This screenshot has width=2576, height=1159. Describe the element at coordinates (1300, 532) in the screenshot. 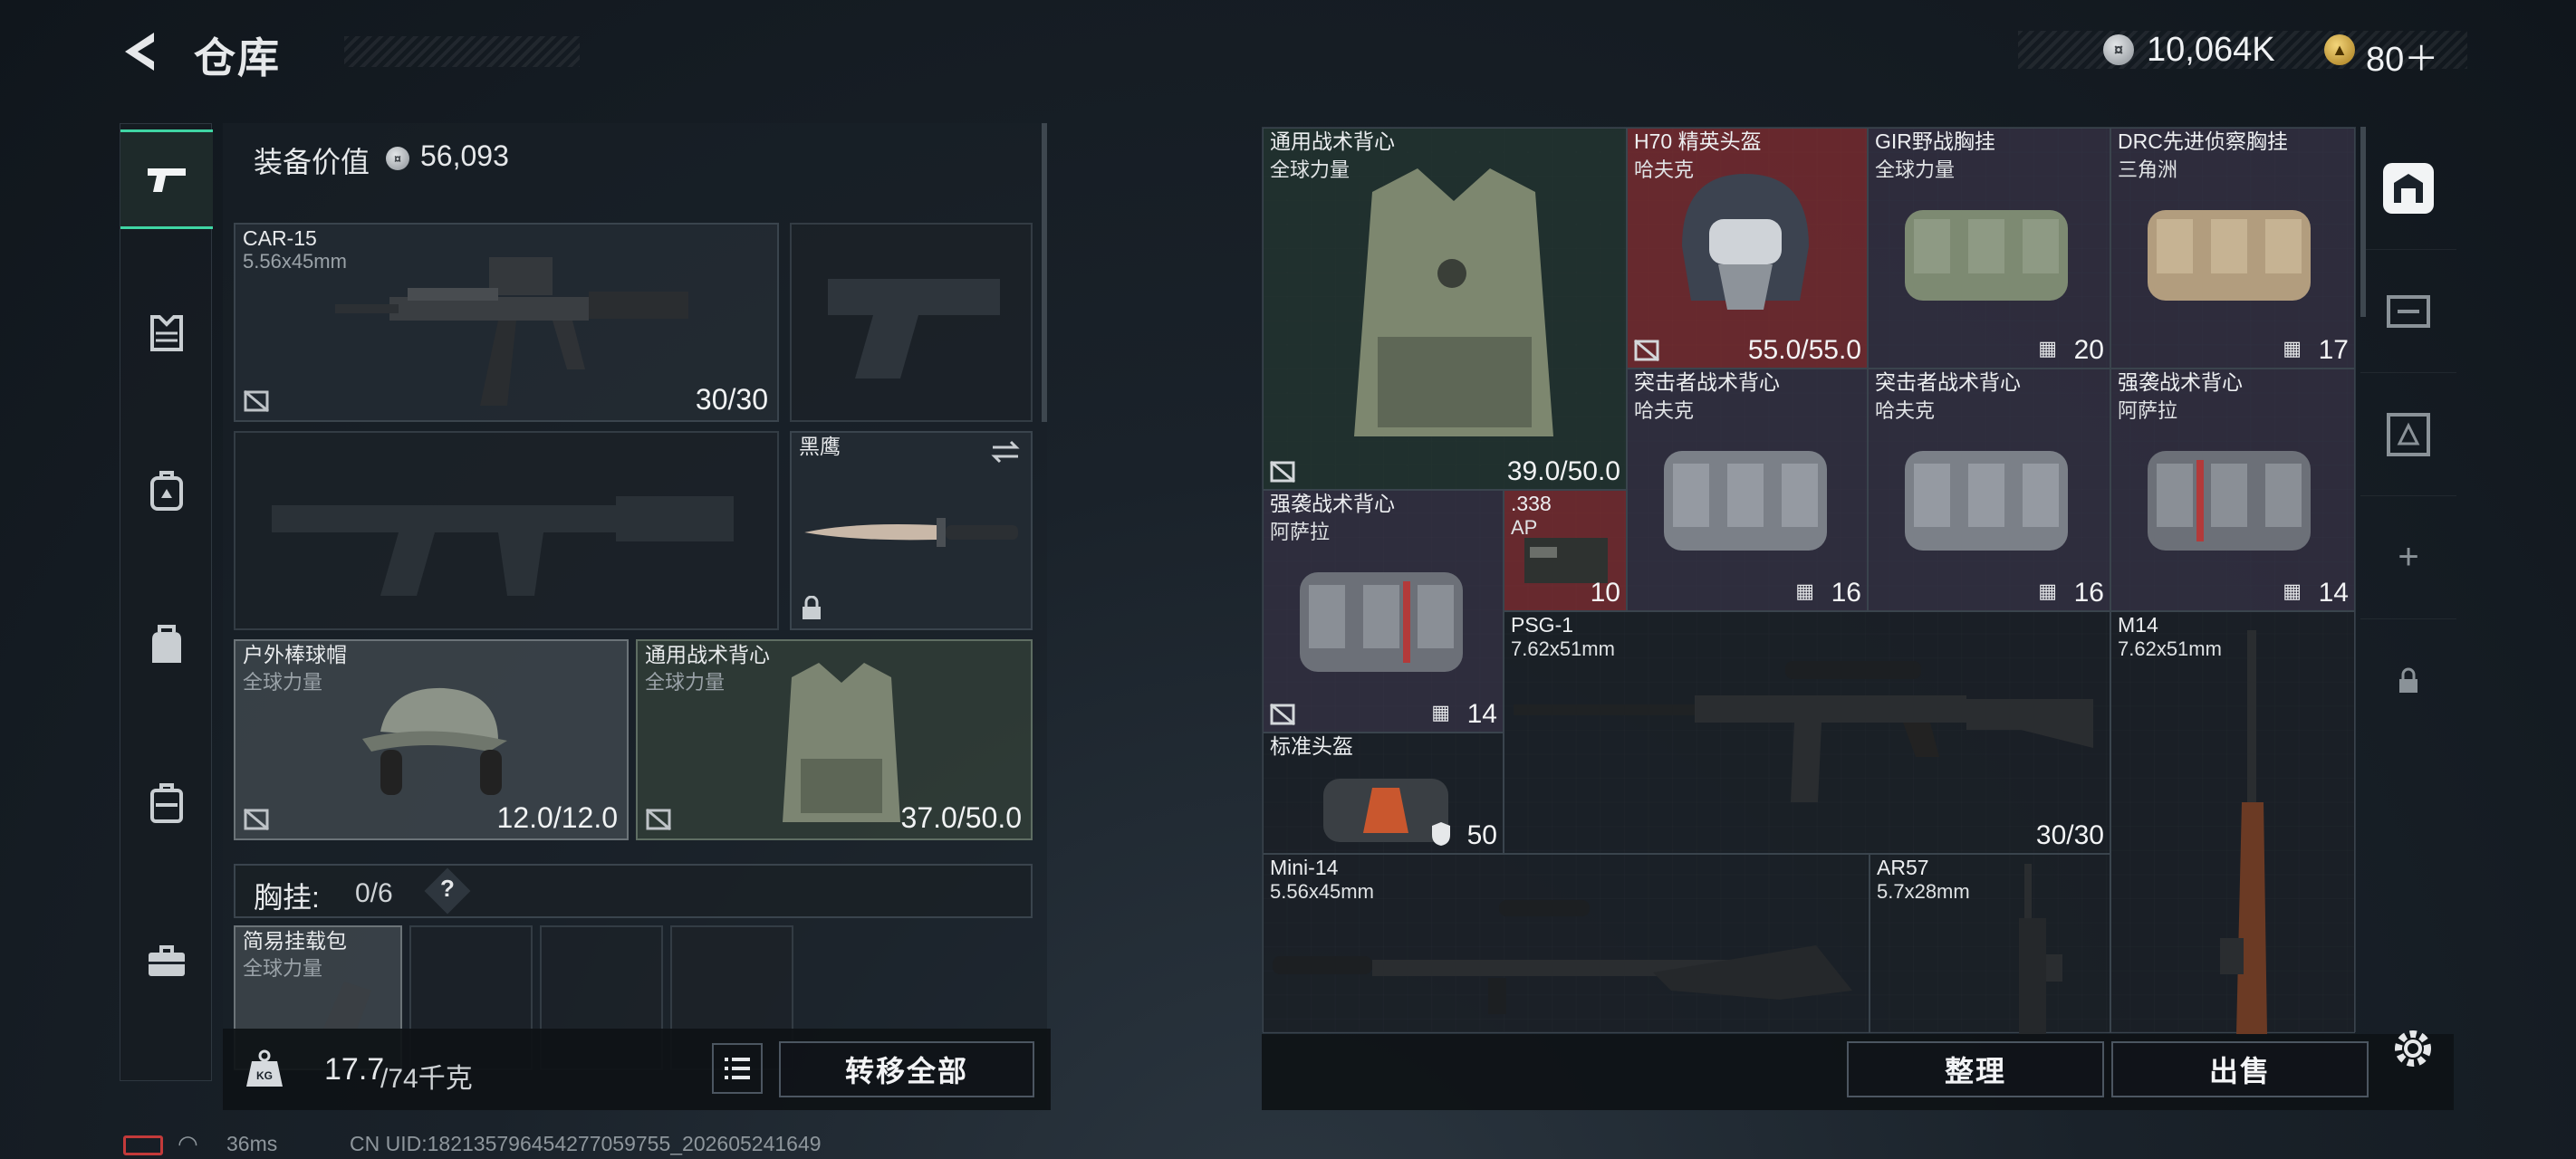

I see `item-brand: 阿萨拉` at that location.